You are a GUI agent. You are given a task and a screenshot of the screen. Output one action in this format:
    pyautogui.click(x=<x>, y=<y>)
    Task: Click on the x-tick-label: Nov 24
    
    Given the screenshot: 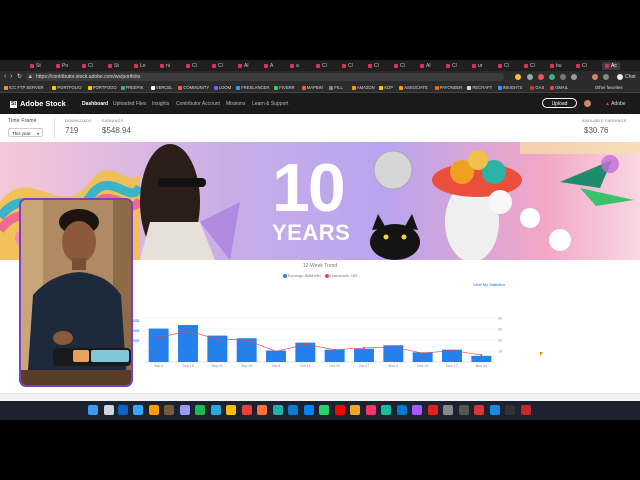 What is the action you would take?
    pyautogui.click(x=481, y=366)
    